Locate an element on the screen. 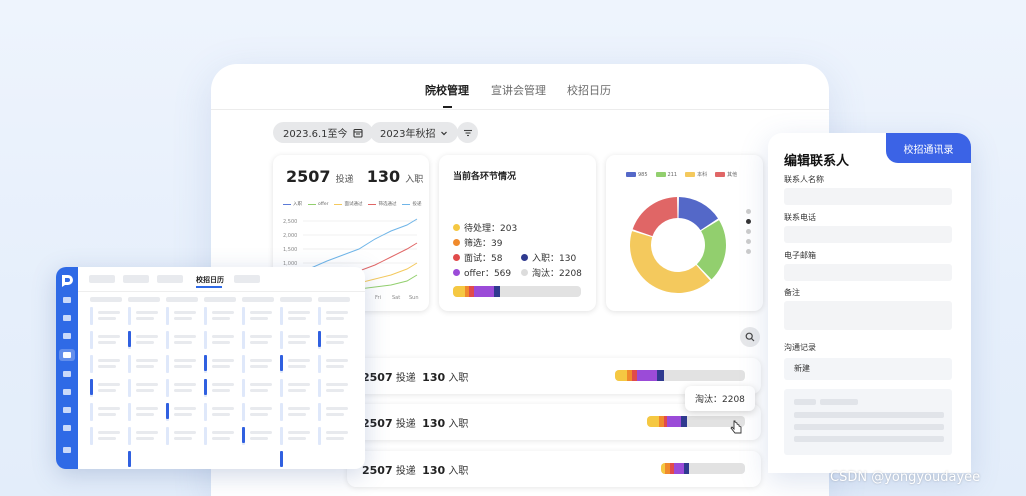  campus-directory-tag: 校招通讯录 is located at coordinates (928, 148).